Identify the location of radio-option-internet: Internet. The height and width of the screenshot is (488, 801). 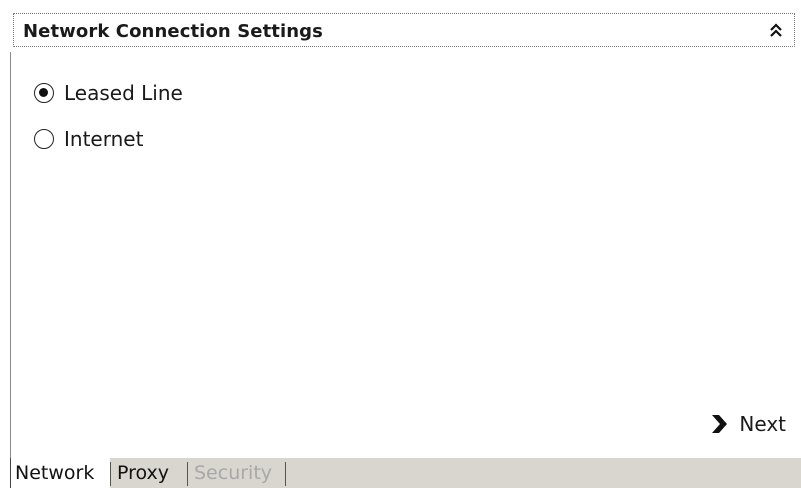
(88, 139).